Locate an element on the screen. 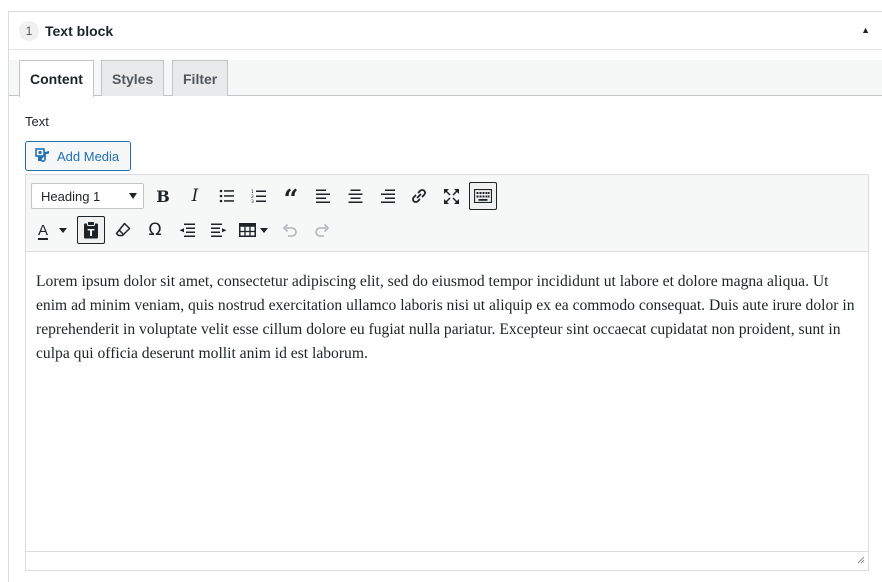 The width and height of the screenshot is (882, 582). svg-text: 3 is located at coordinates (252, 201).